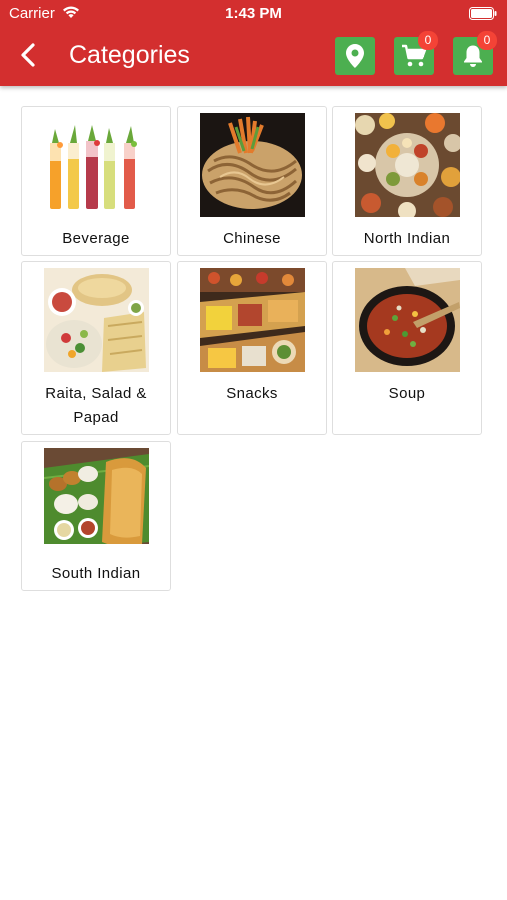 The height and width of the screenshot is (900, 507). Describe the element at coordinates (129, 55) in the screenshot. I see `page-title: Categories` at that location.